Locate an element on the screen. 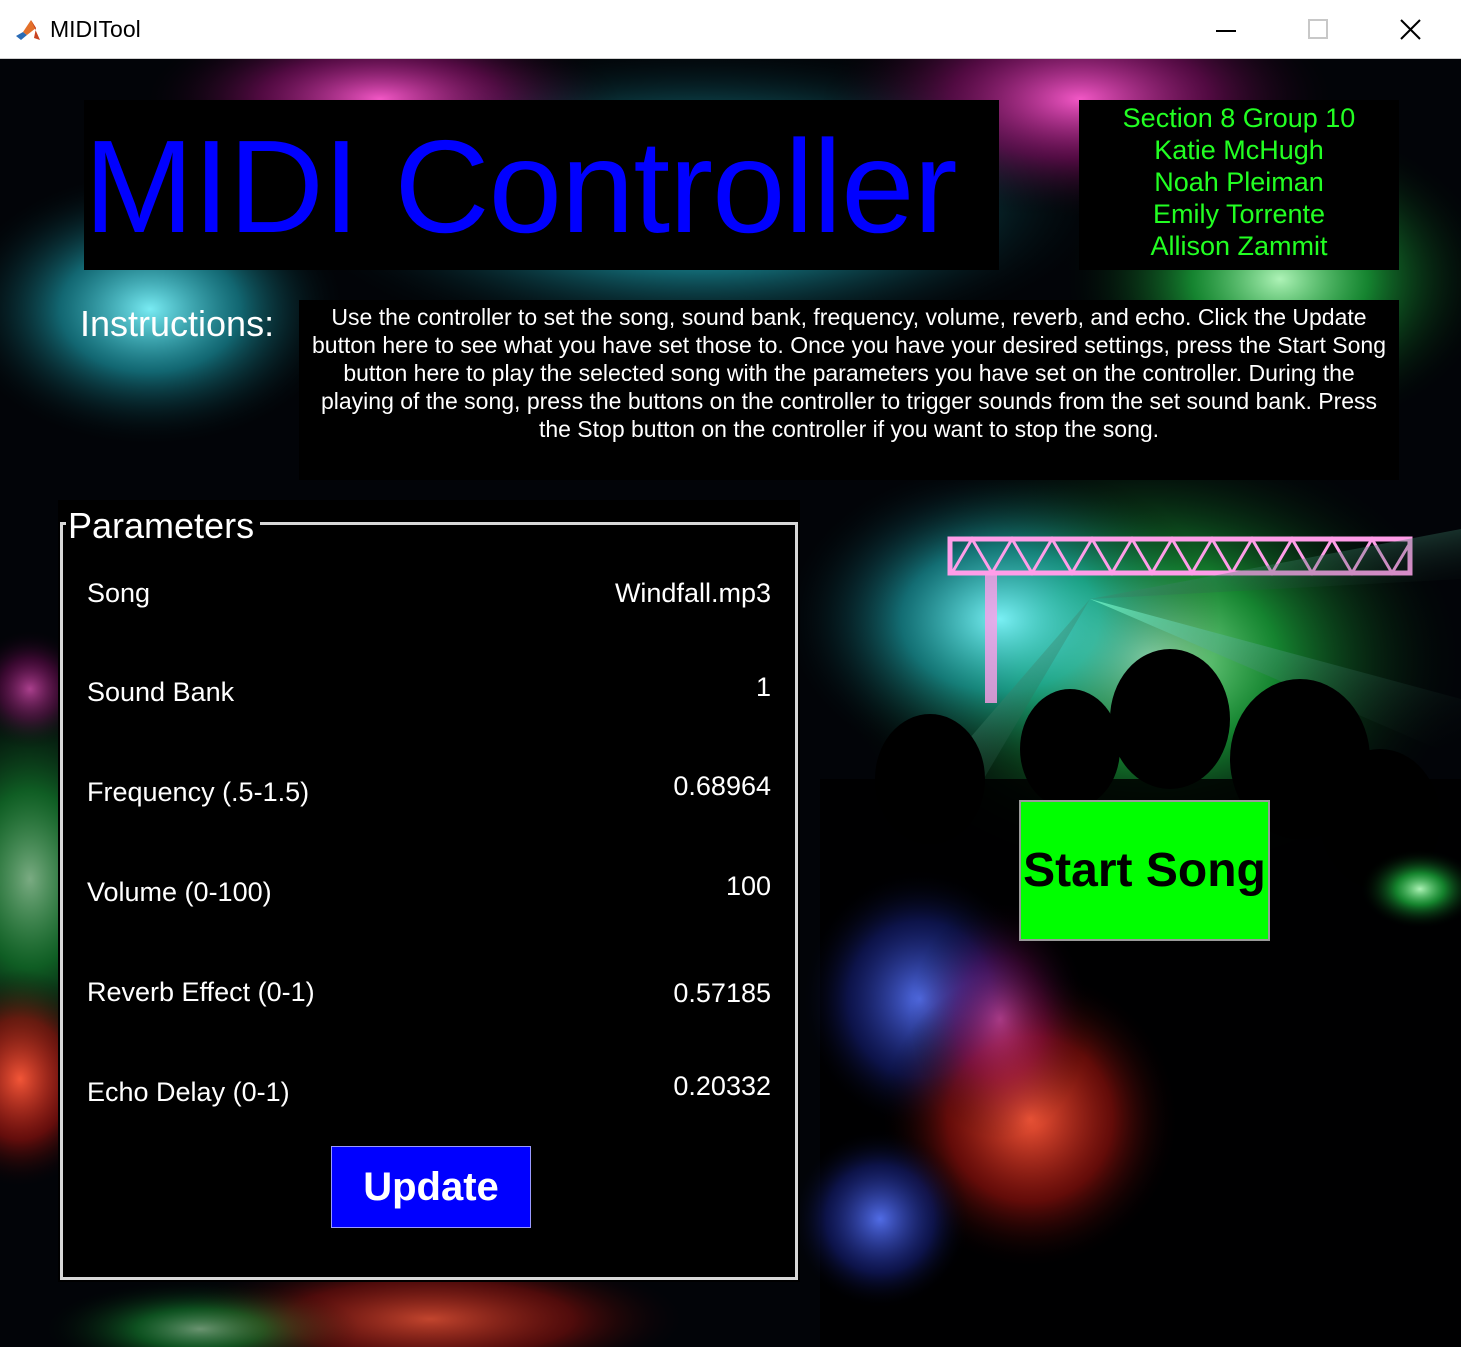 This screenshot has width=1461, height=1347. start-song-button: Start Song is located at coordinates (1144, 870).